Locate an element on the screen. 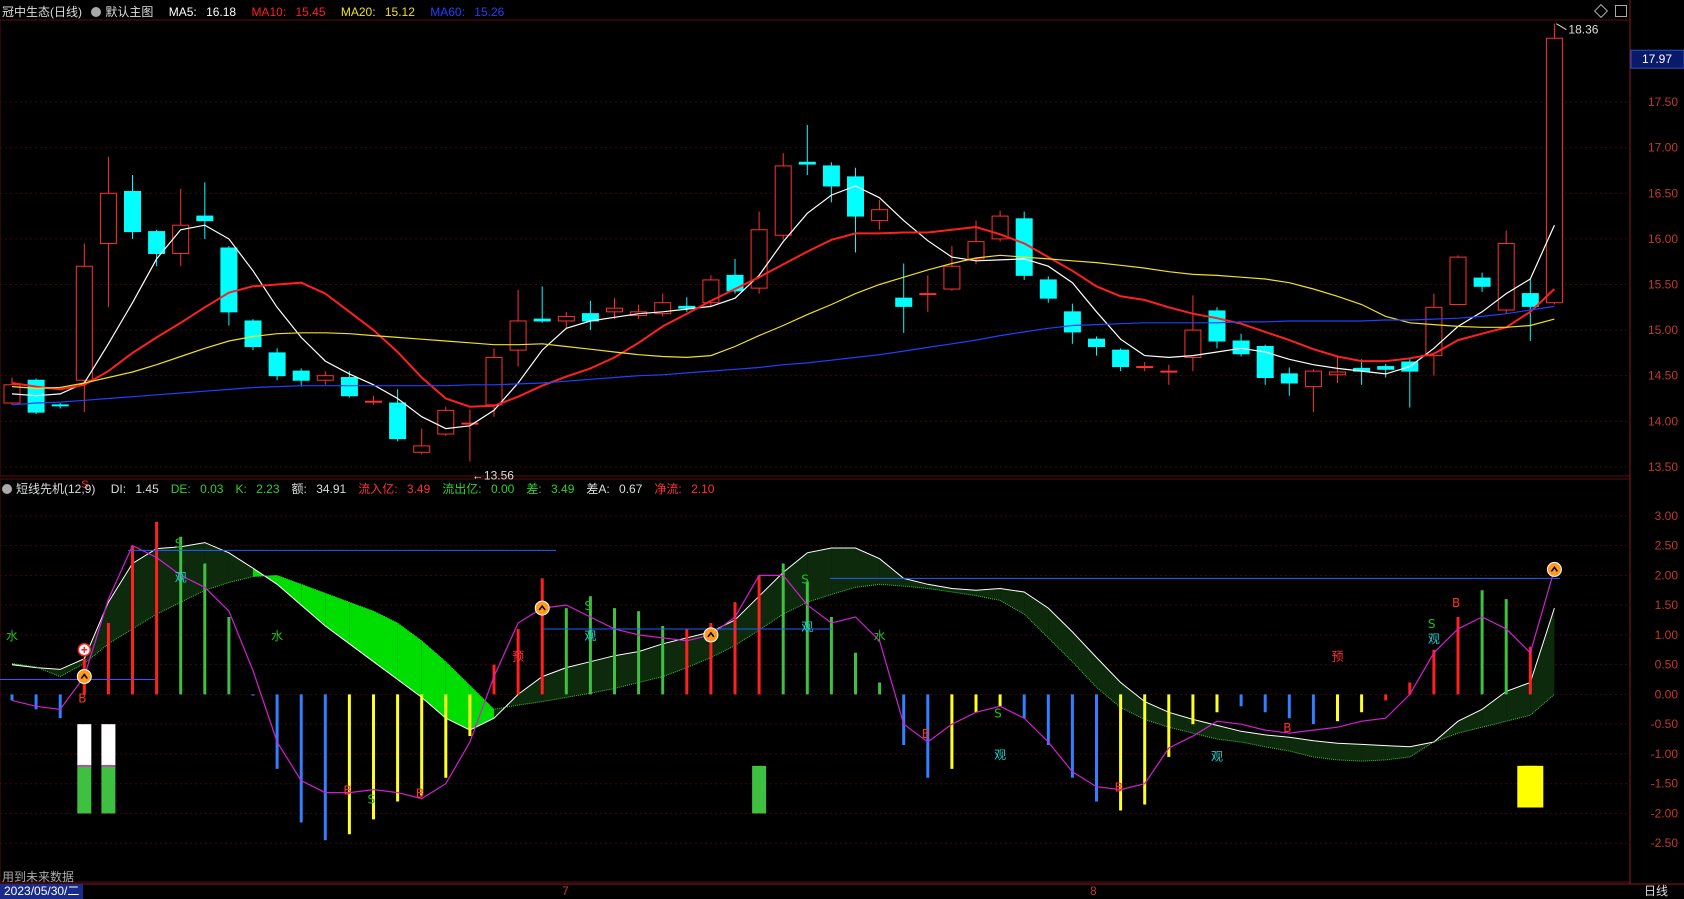 The height and width of the screenshot is (899, 1684). price-tick-label: 15.50 is located at coordinates (1663, 284).